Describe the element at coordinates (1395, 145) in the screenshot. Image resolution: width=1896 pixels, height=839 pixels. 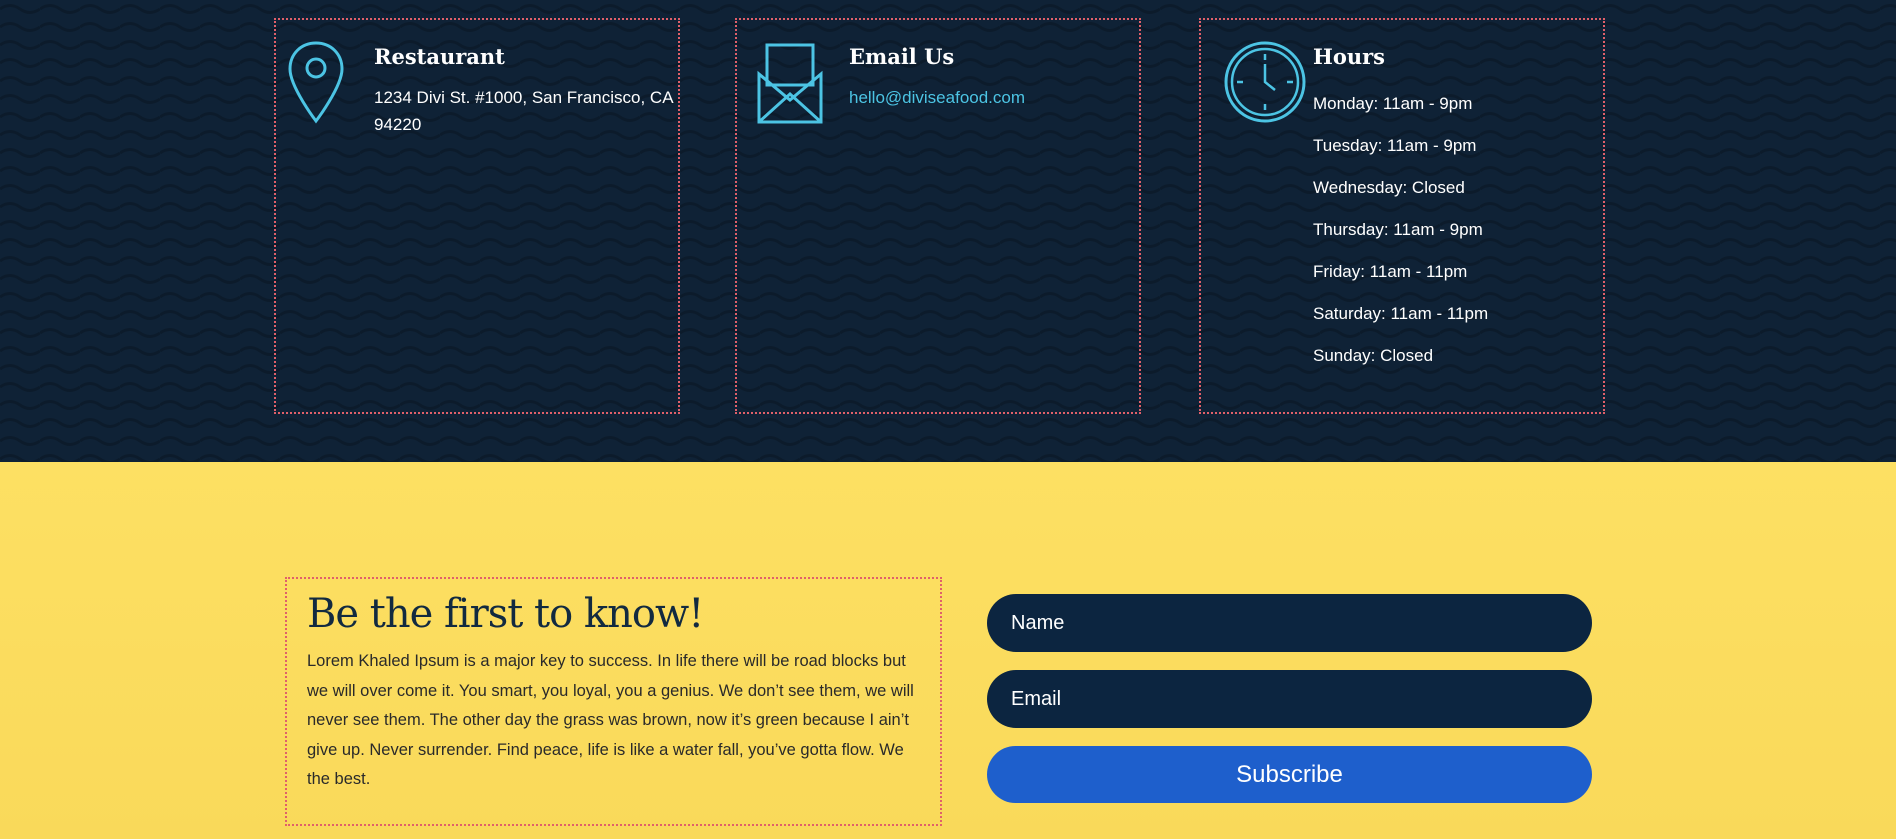
I see `hours-line: Tuesday: 11am - 9pm` at that location.